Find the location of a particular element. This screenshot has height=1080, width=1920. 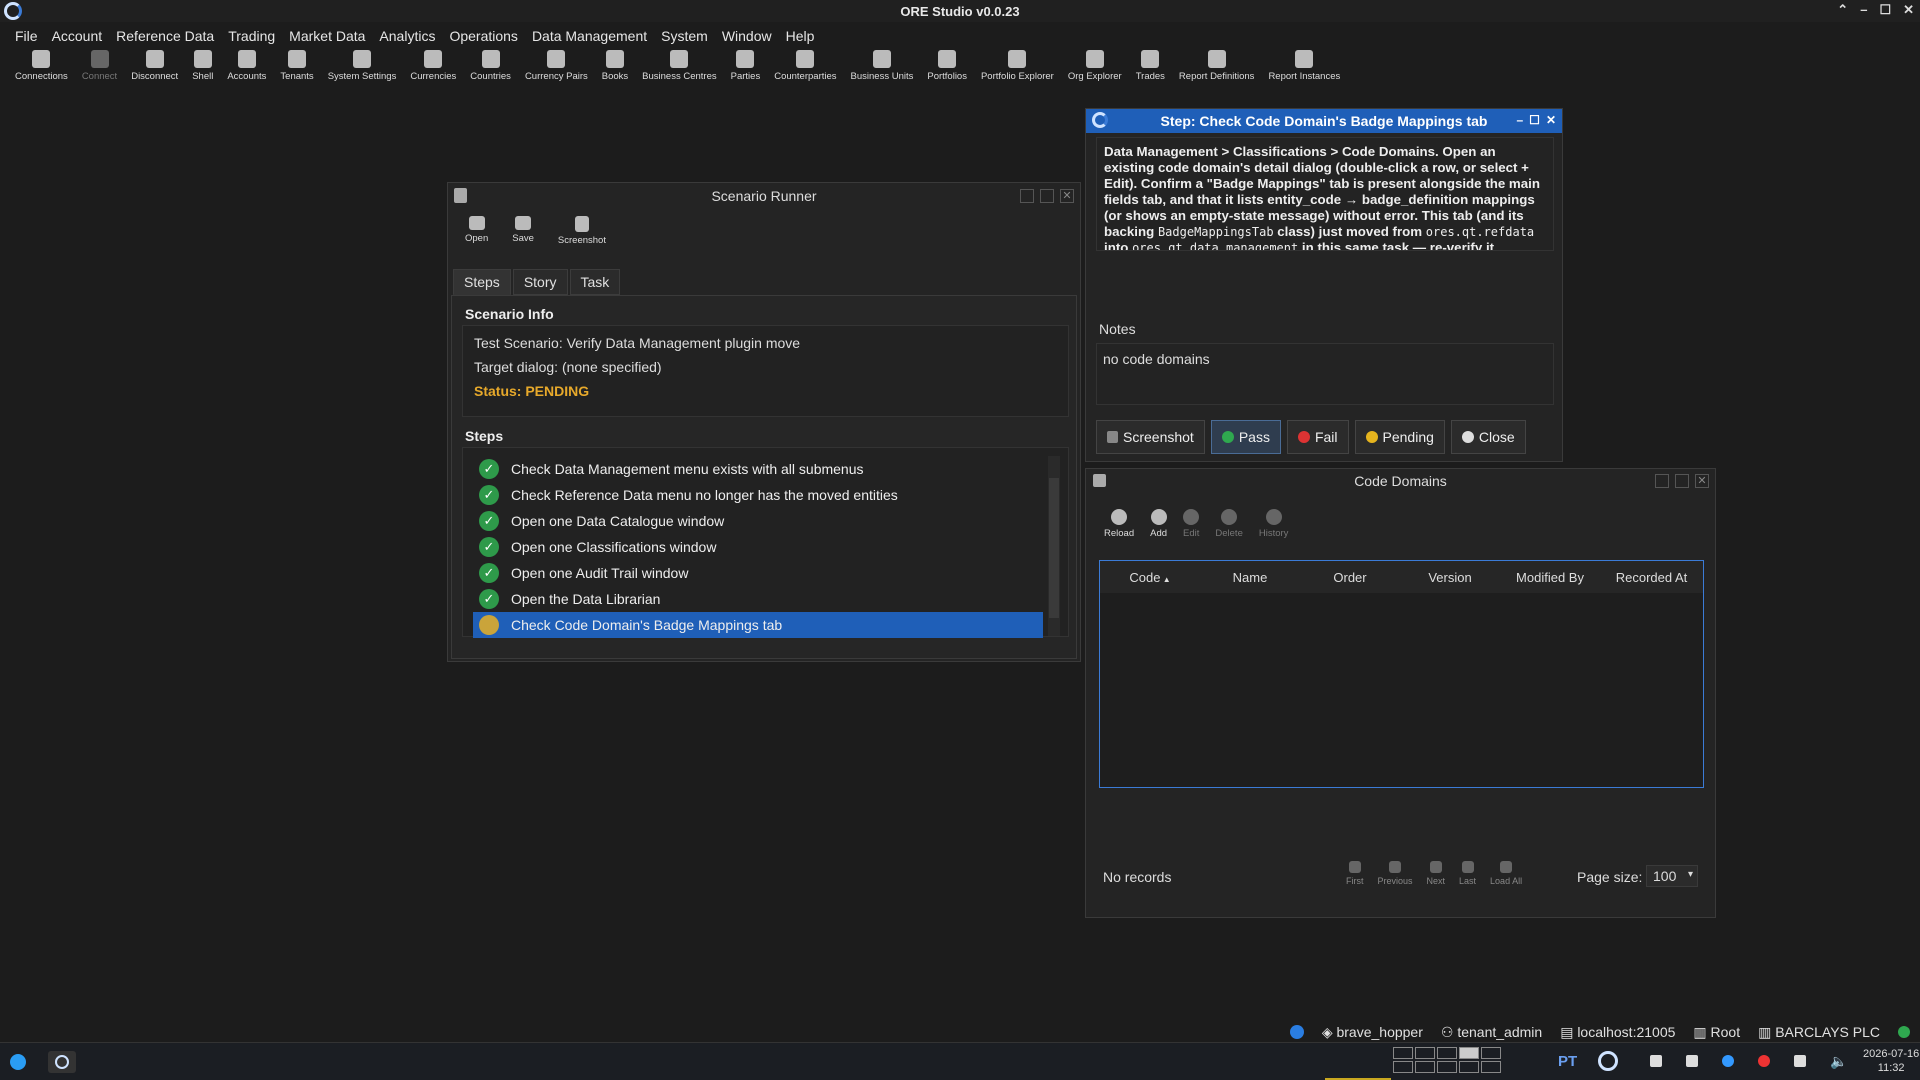

first-page-button: First is located at coordinates (1355, 873).